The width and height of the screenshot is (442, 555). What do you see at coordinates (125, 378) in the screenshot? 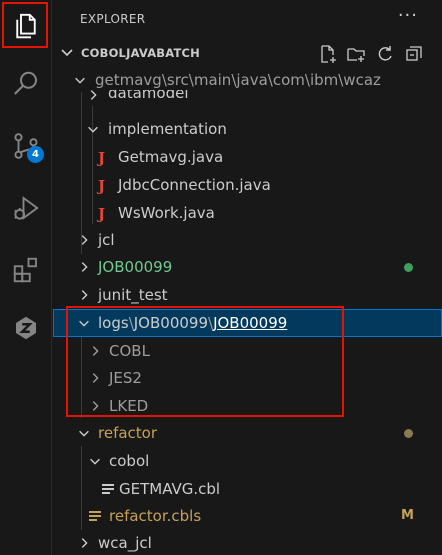
I see `folder-label: JES2` at bounding box center [125, 378].